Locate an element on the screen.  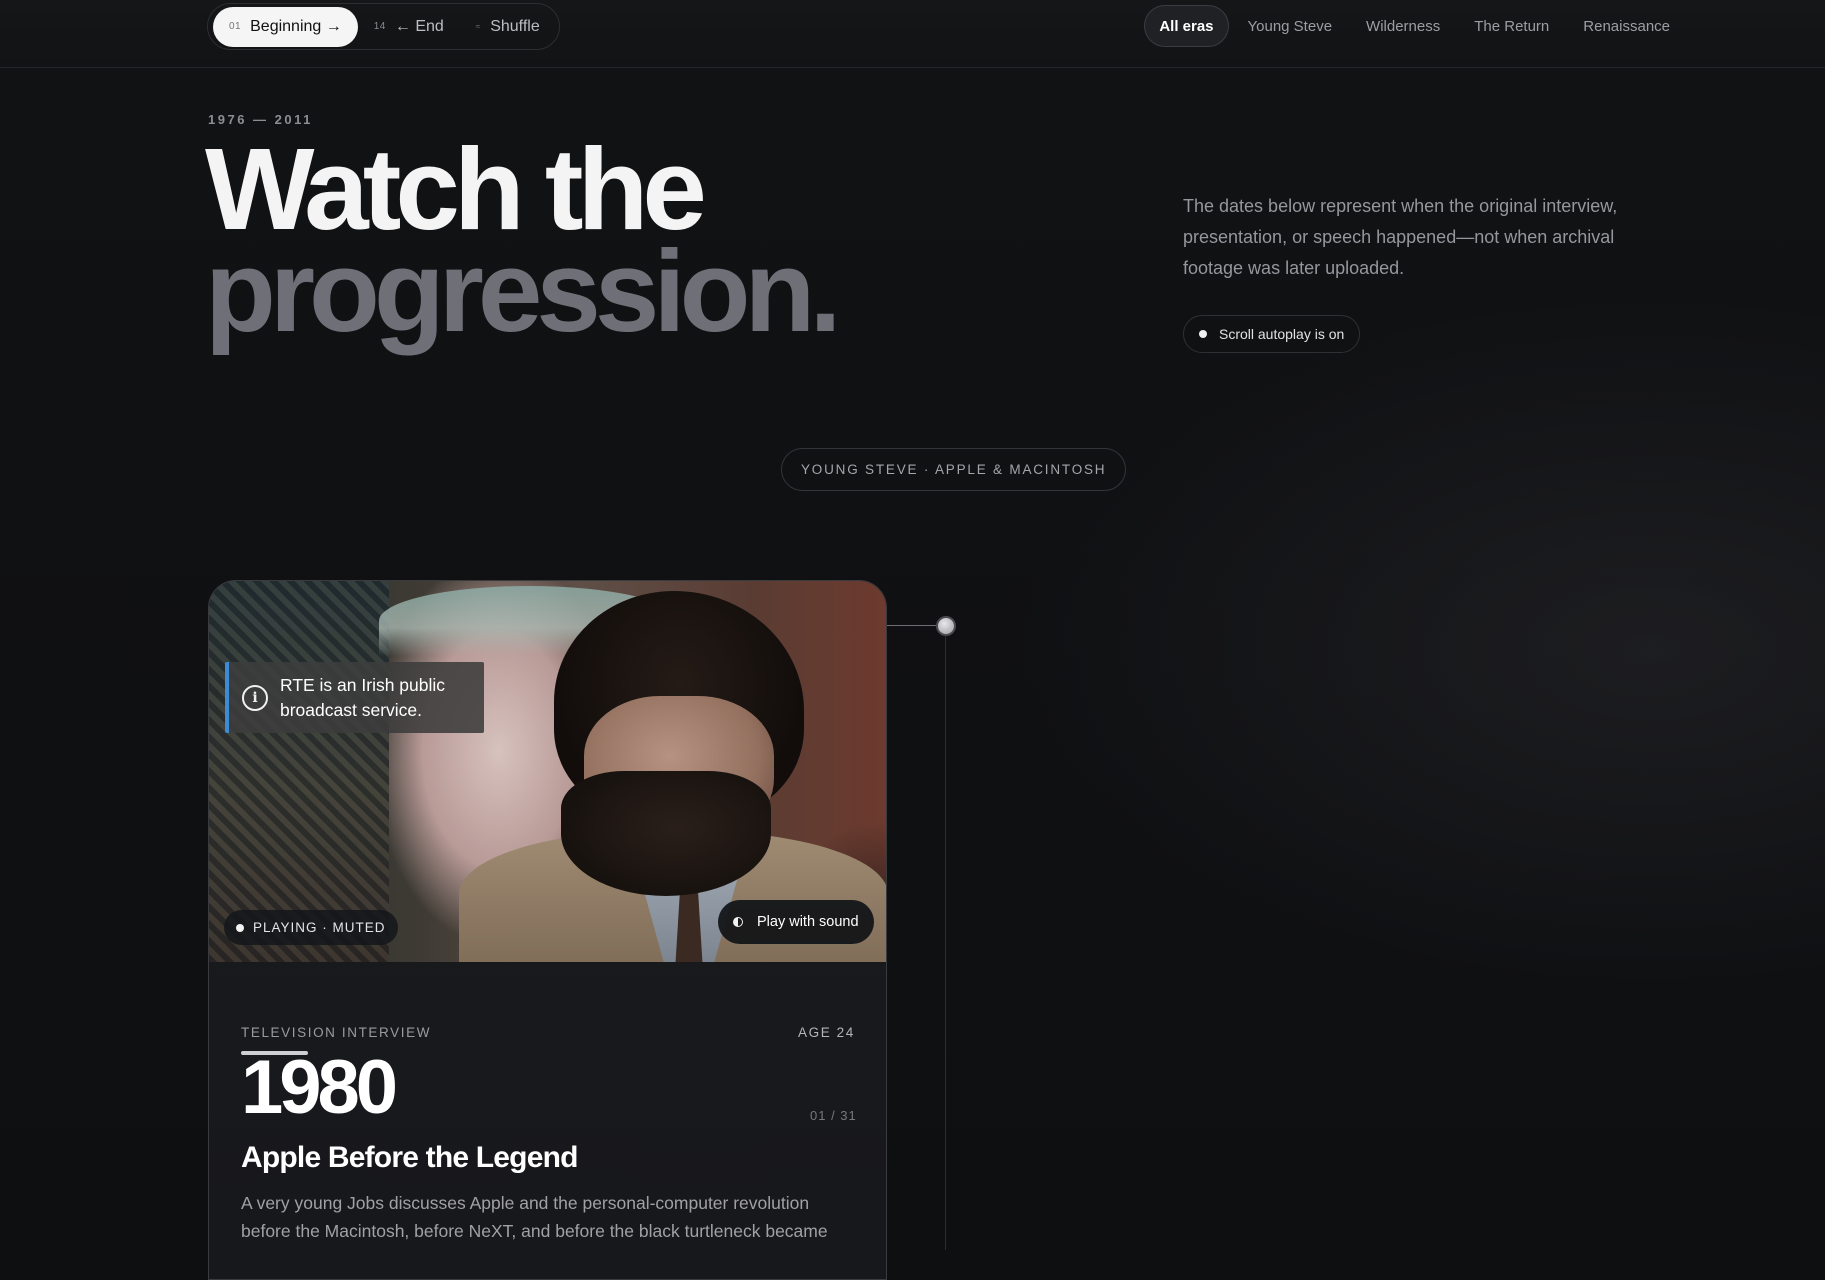
era-renaissance: Renaissance is located at coordinates (1626, 26).